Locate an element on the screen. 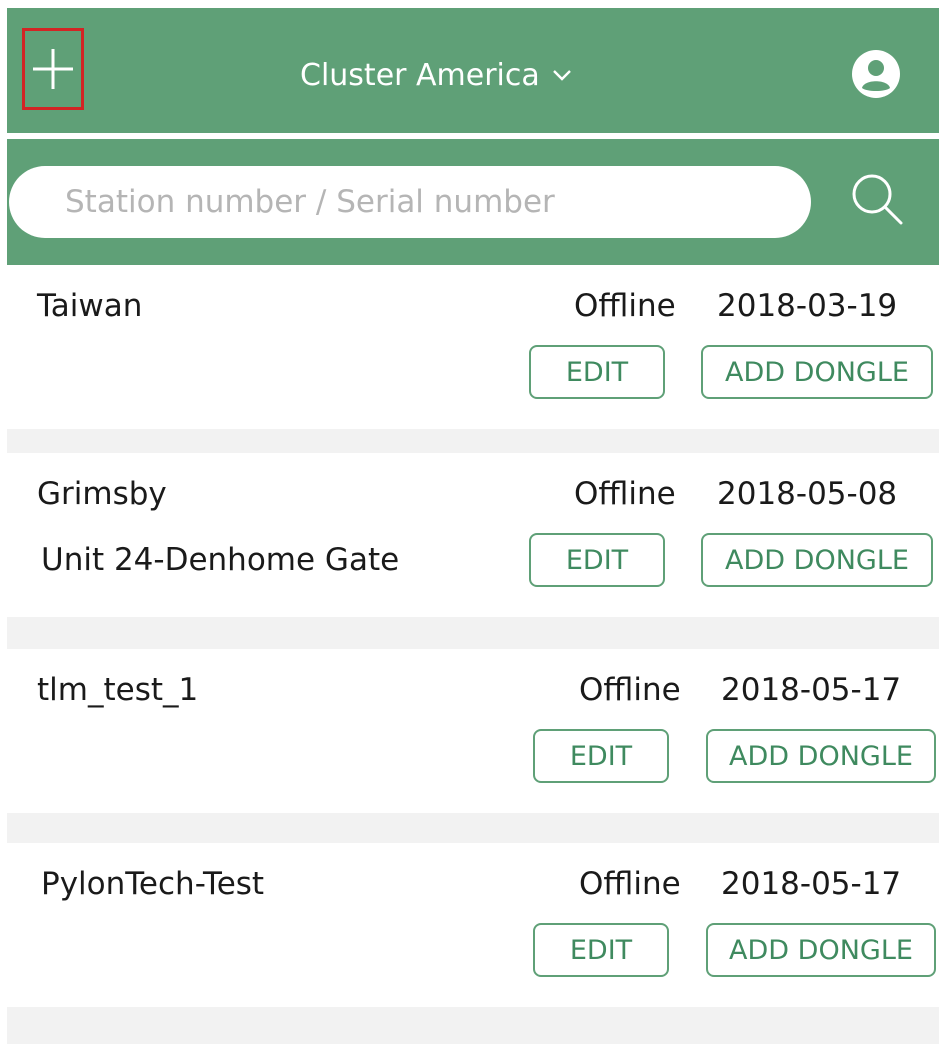 Image resolution: width=939 pixels, height=1044 pixels. add-station-button is located at coordinates (53, 69).